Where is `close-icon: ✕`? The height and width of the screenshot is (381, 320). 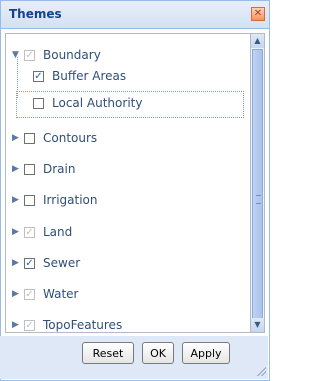
close-icon: ✕ is located at coordinates (258, 14).